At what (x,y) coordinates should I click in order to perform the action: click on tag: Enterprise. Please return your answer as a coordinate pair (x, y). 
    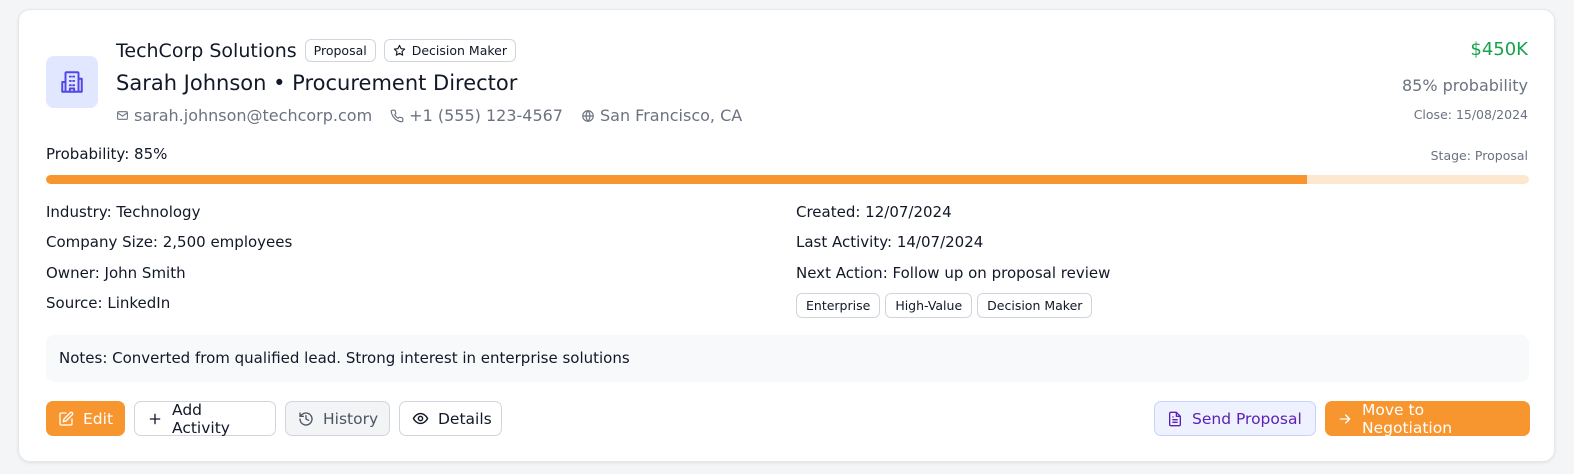
    Looking at the image, I should click on (838, 305).